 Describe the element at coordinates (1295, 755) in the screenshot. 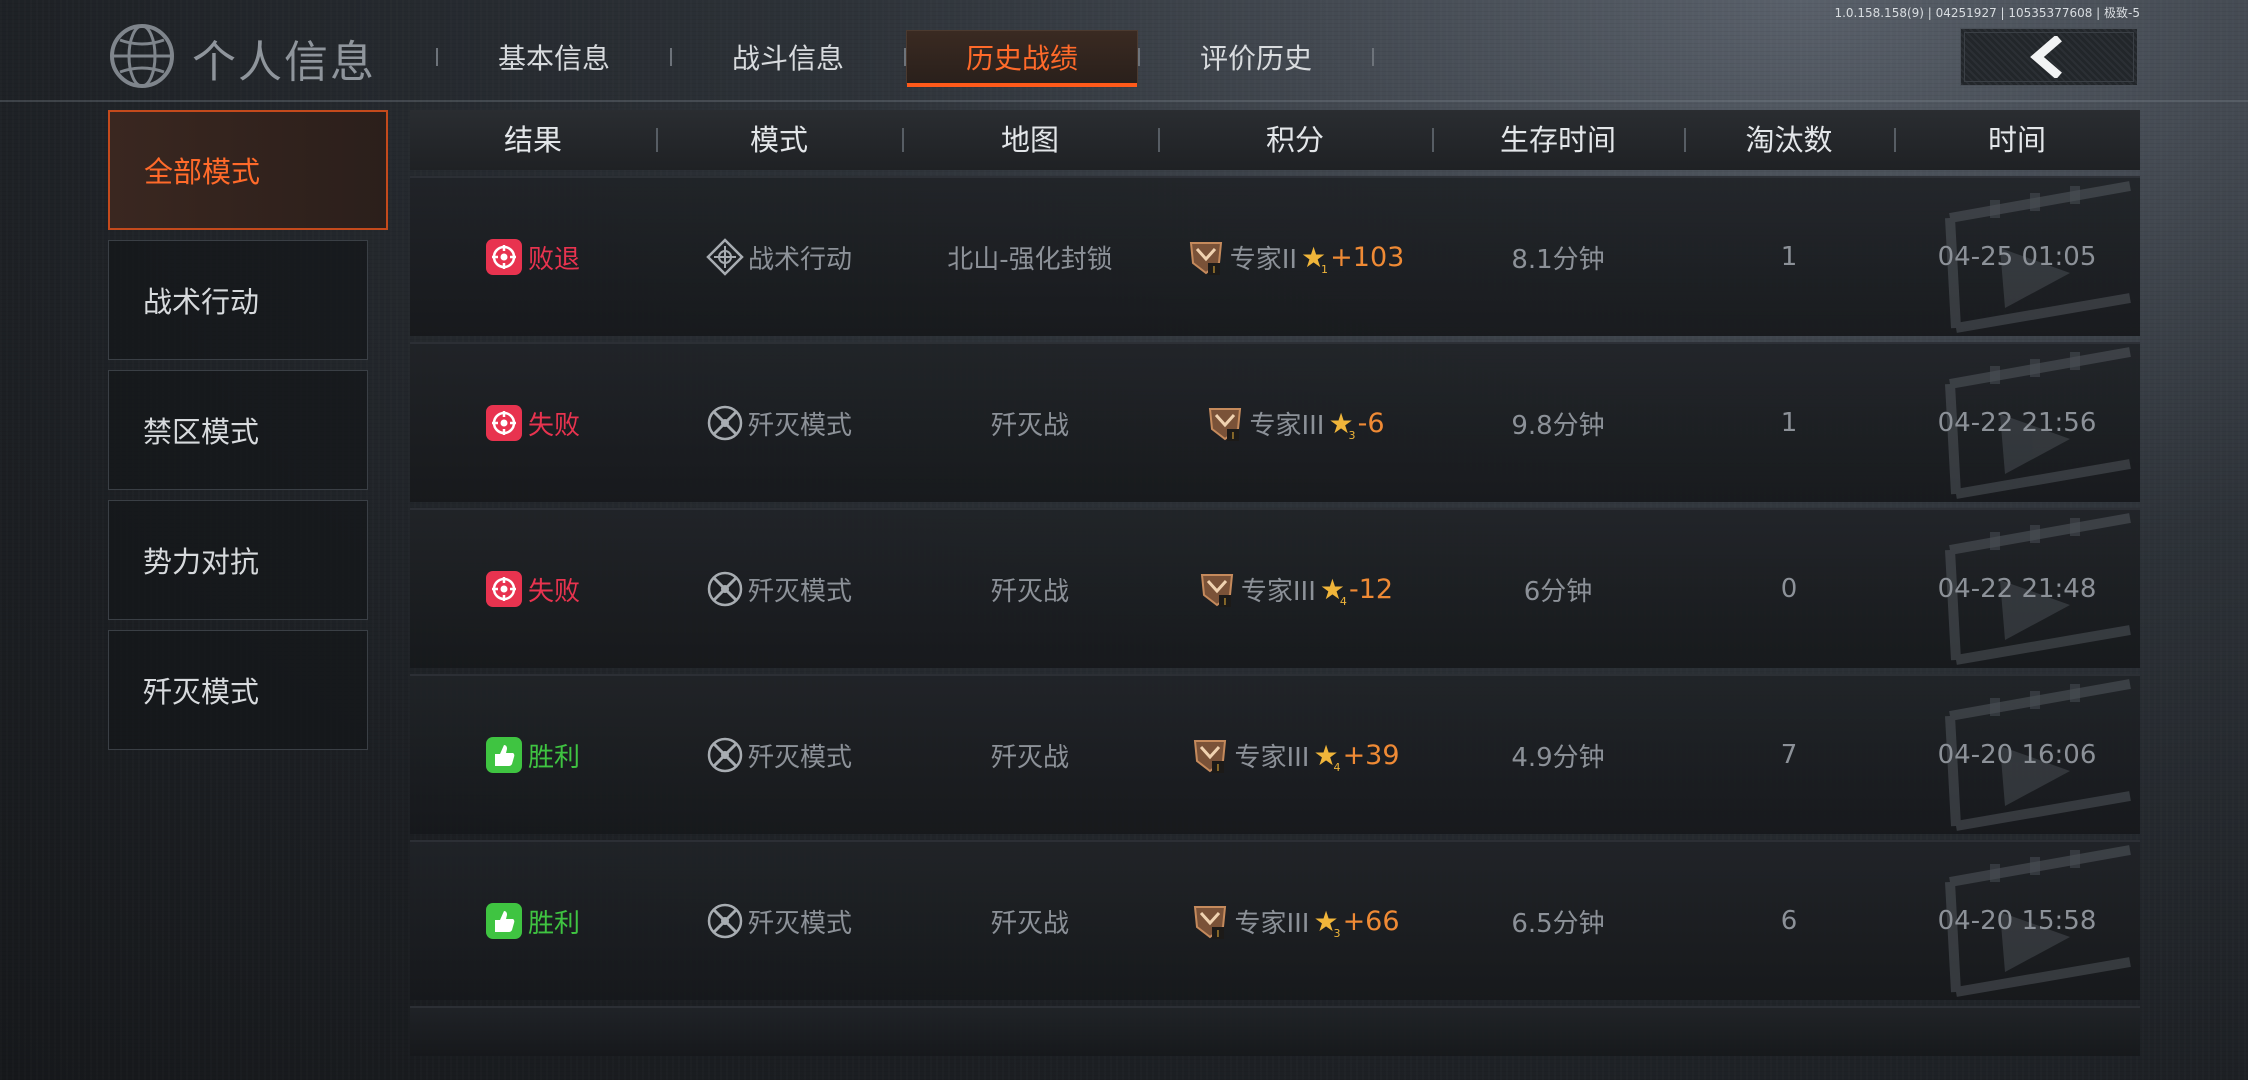

I see `score-cell: I 专家III ★ 4 +39` at that location.